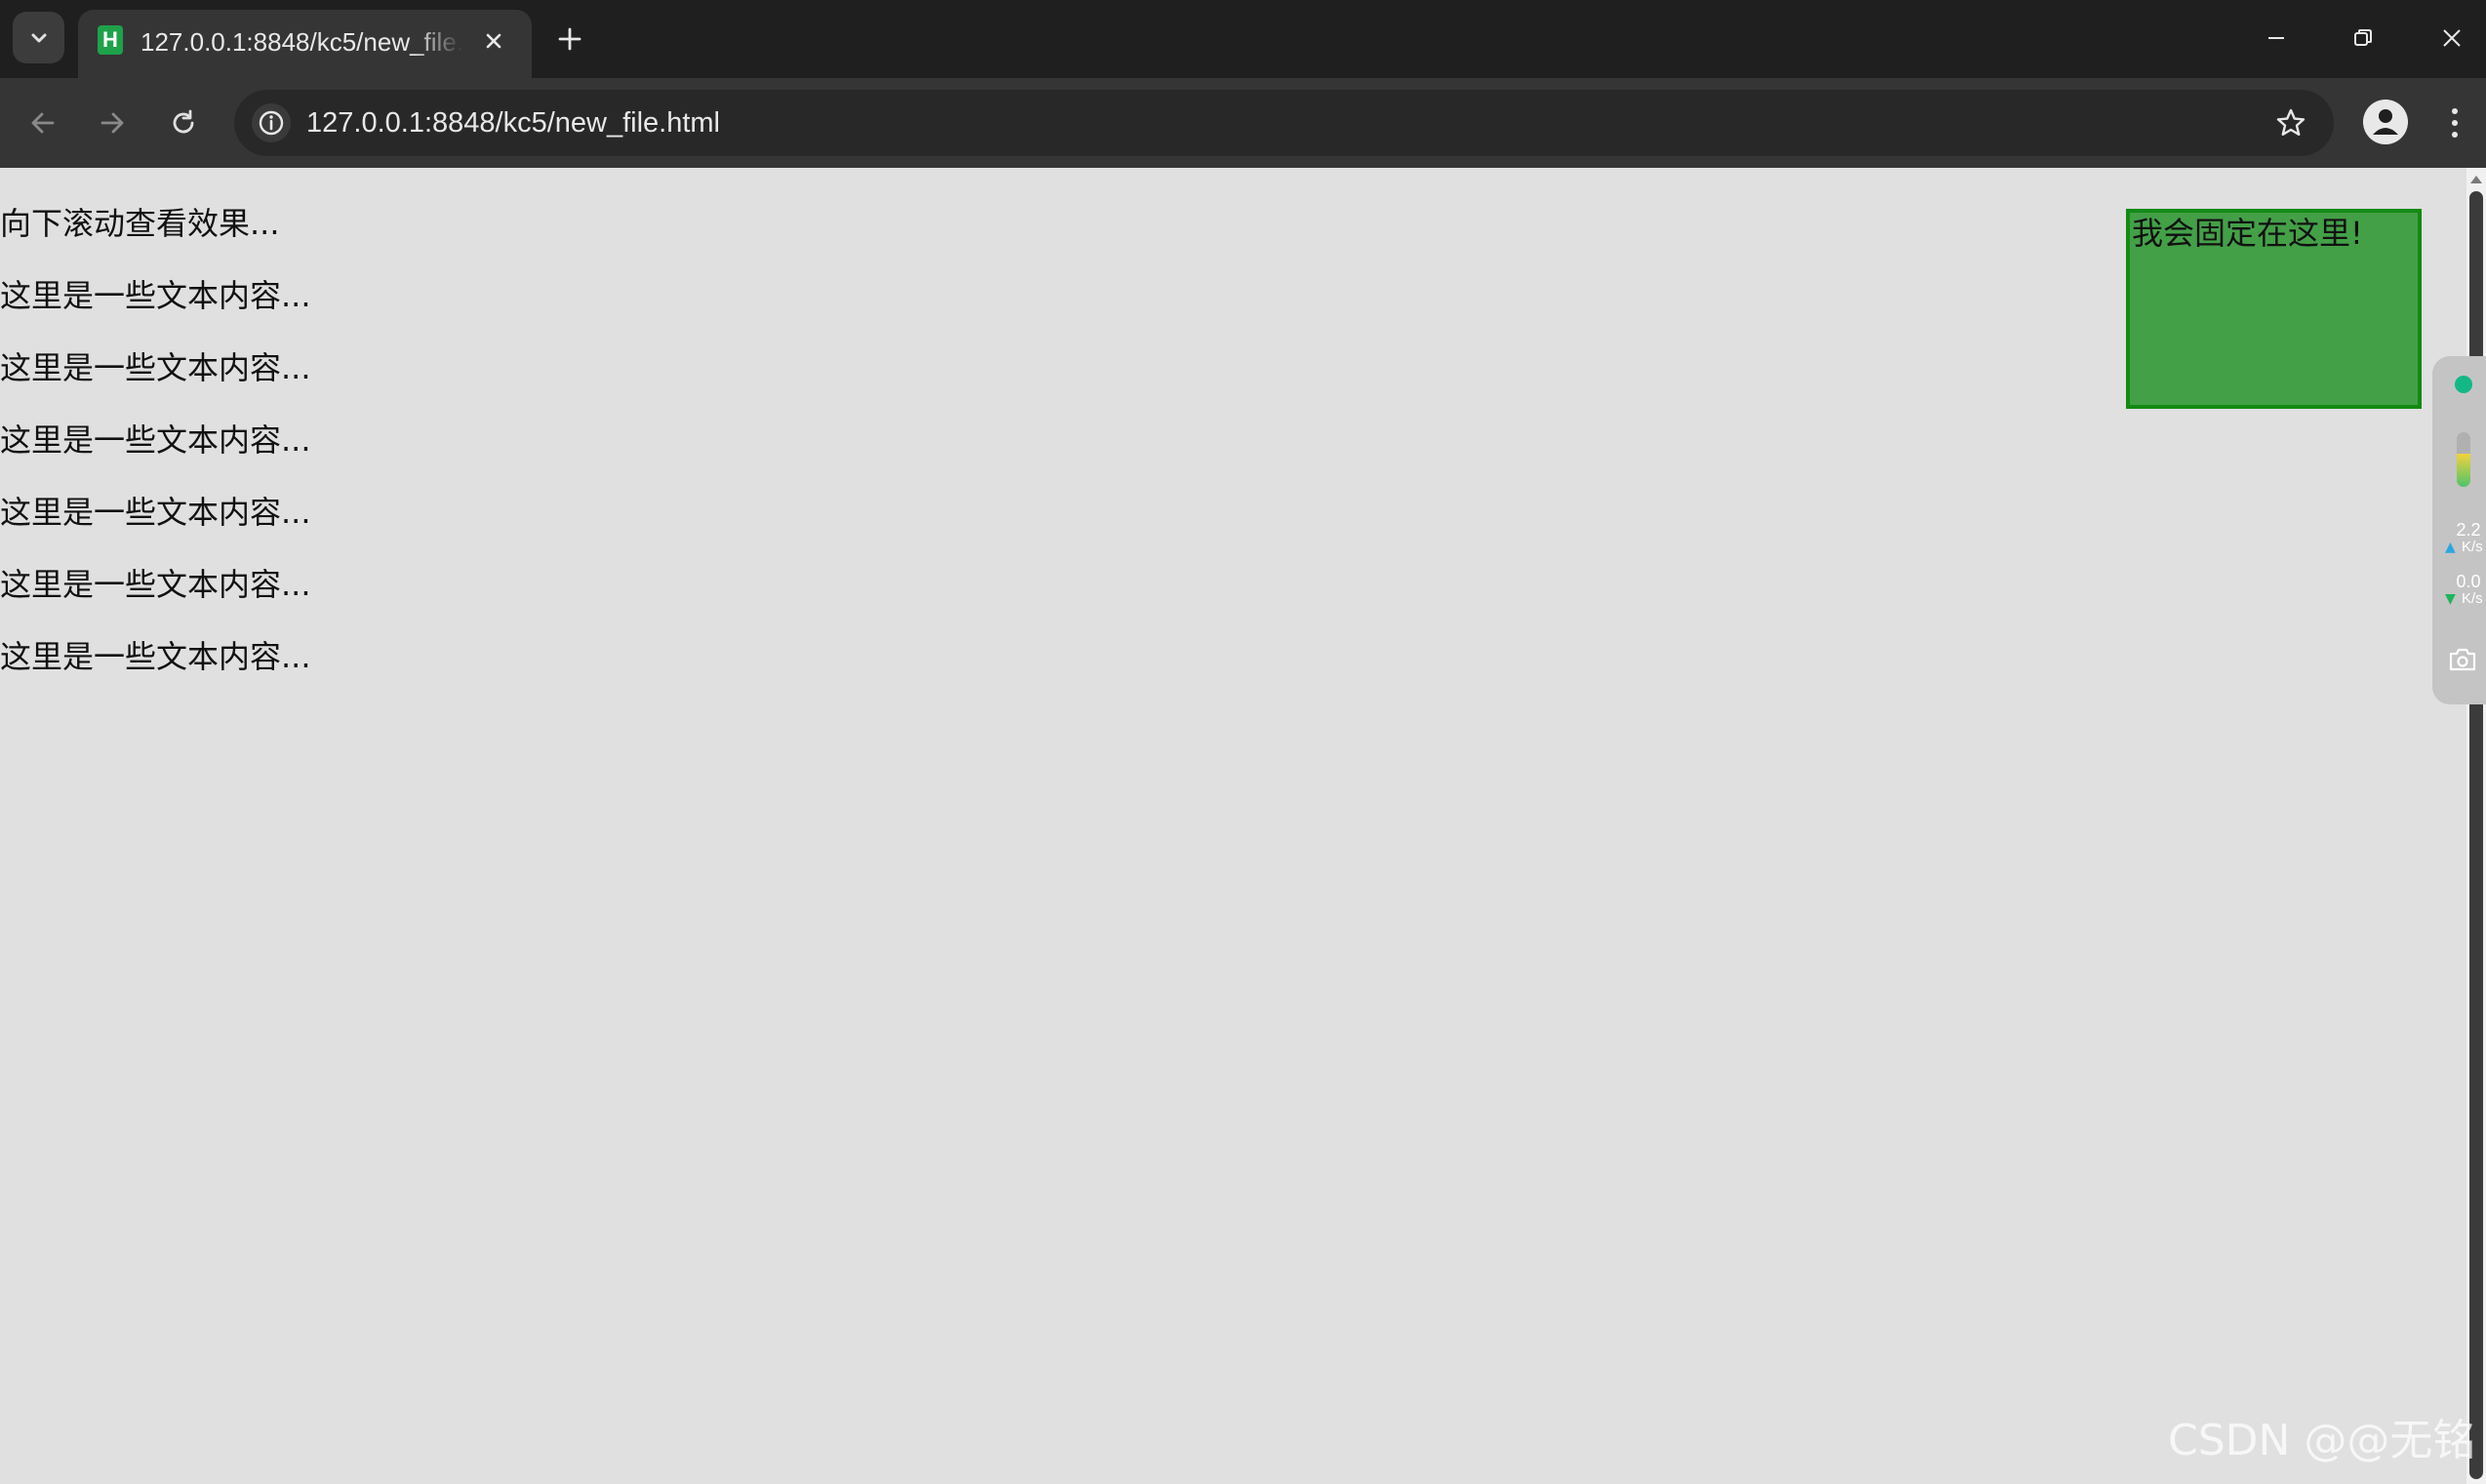 This screenshot has height=1484, width=2486. I want to click on hbuilder-favicon-icon: H, so click(110, 40).